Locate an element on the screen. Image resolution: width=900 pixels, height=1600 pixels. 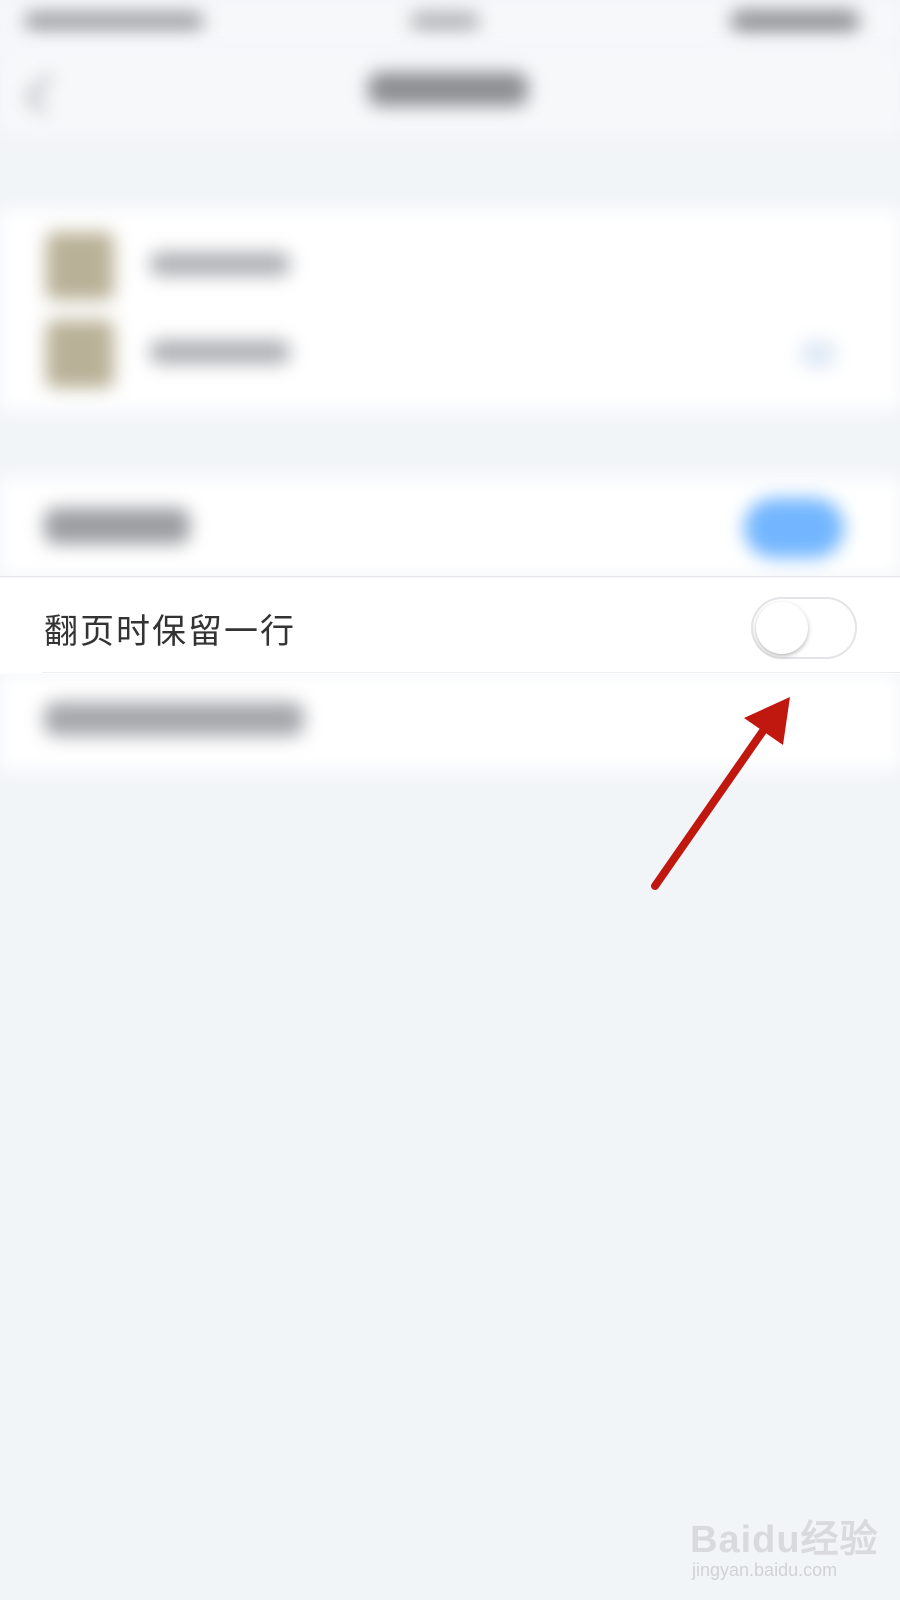
list-item-accessory-blurred is located at coordinates (818, 354).